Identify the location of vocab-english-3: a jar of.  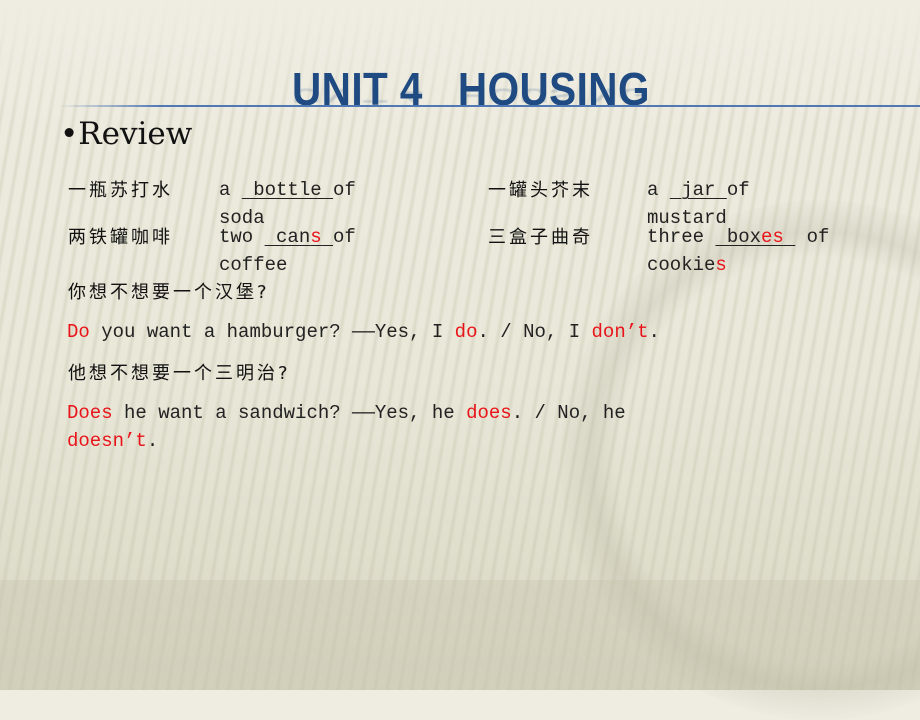
(698, 190).